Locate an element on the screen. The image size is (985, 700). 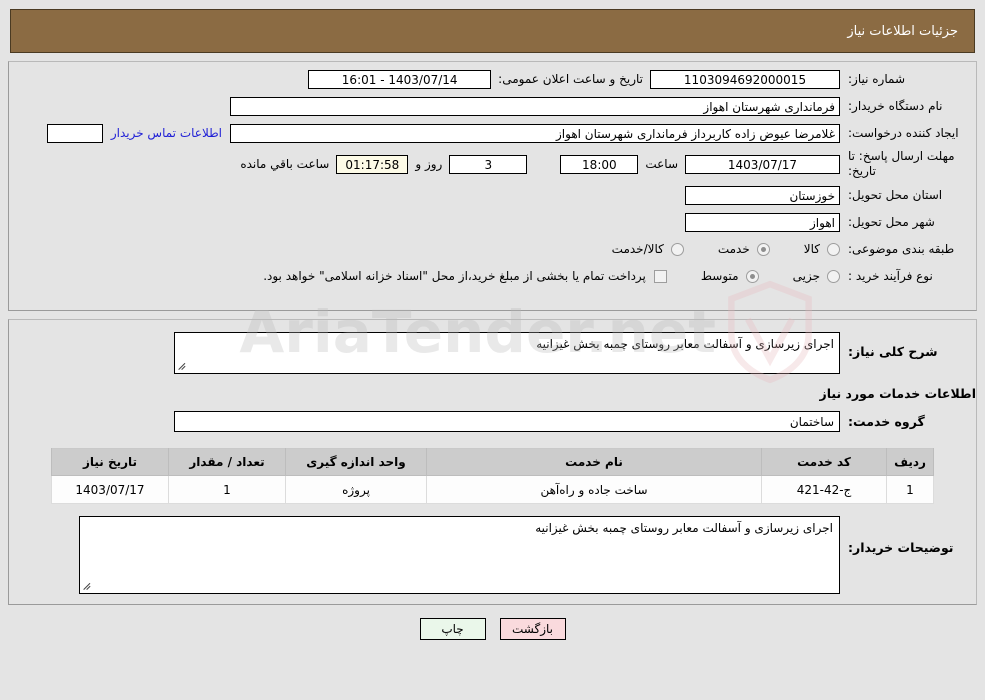
services-section-title: اطلاعات خدمات مورد نیاز is located at coordinates (898, 393).